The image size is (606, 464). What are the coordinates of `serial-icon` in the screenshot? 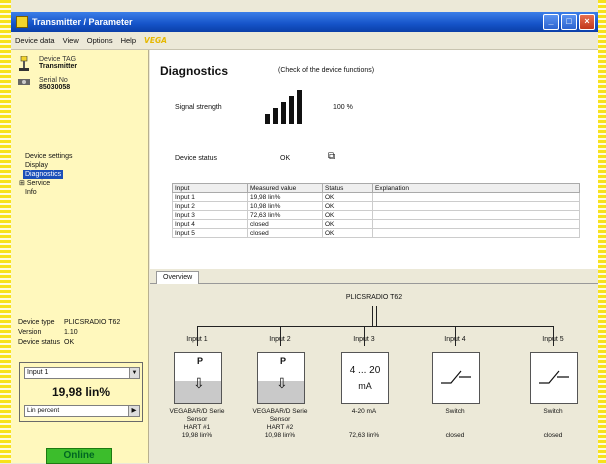 It's located at (24, 85).